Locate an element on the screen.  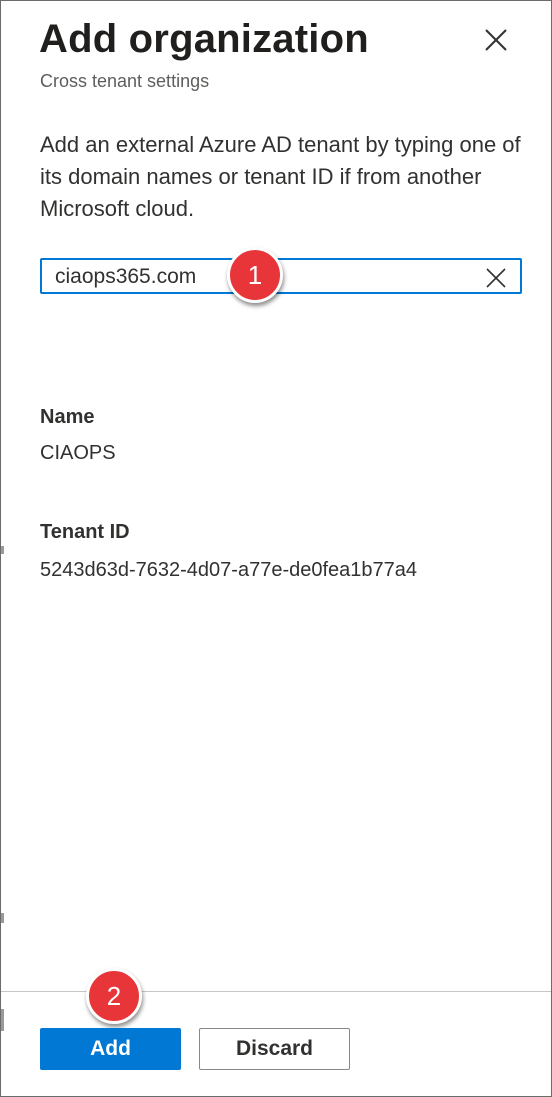
step-2-badge: 2 is located at coordinates (114, 996).